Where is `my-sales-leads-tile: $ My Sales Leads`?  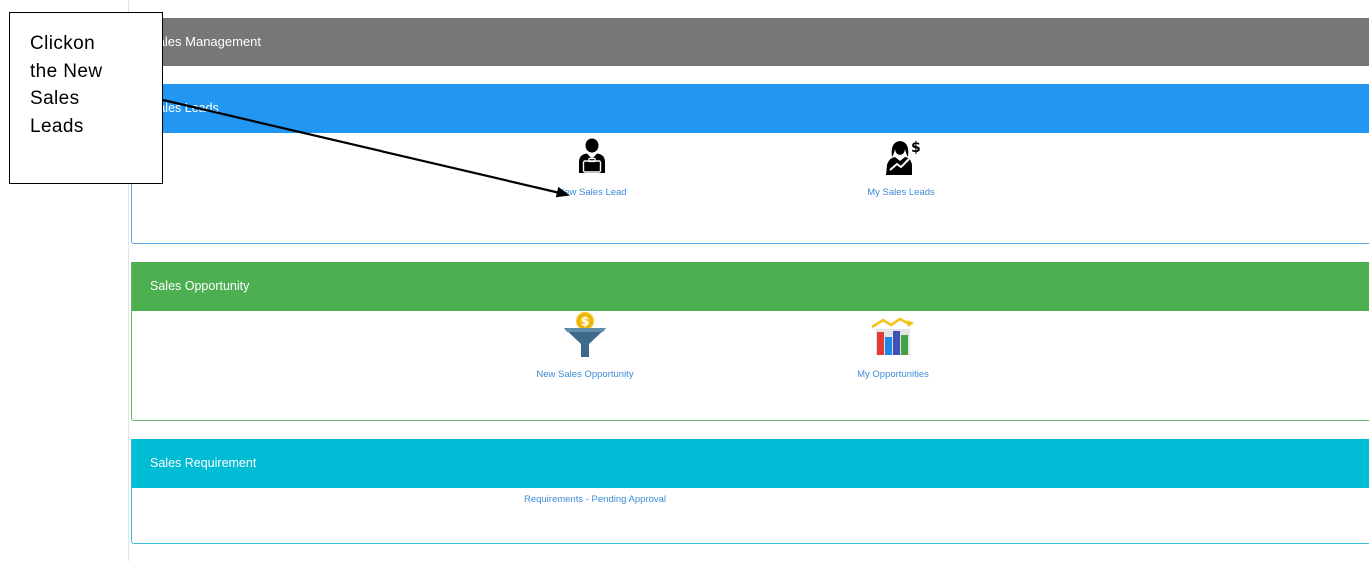 my-sales-leads-tile: $ My Sales Leads is located at coordinates (901, 167).